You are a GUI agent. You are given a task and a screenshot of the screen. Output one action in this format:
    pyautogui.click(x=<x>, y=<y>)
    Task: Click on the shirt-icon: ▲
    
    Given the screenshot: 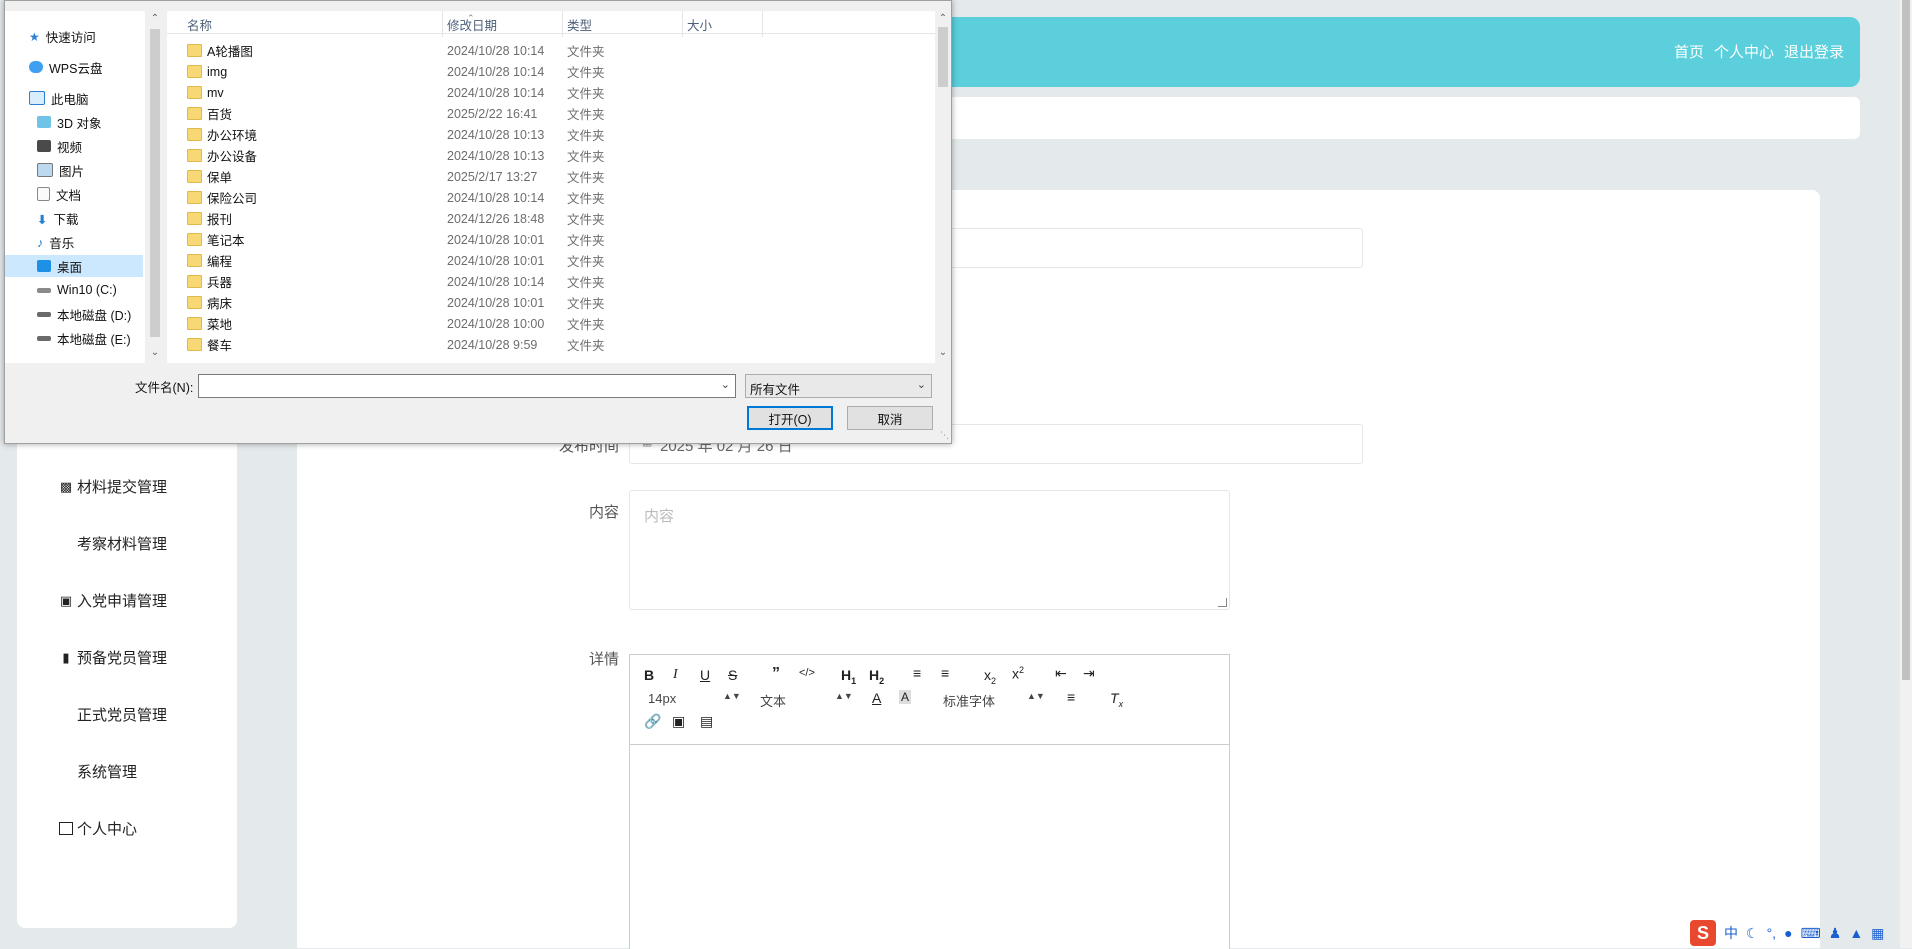 What is the action you would take?
    pyautogui.click(x=1856, y=933)
    